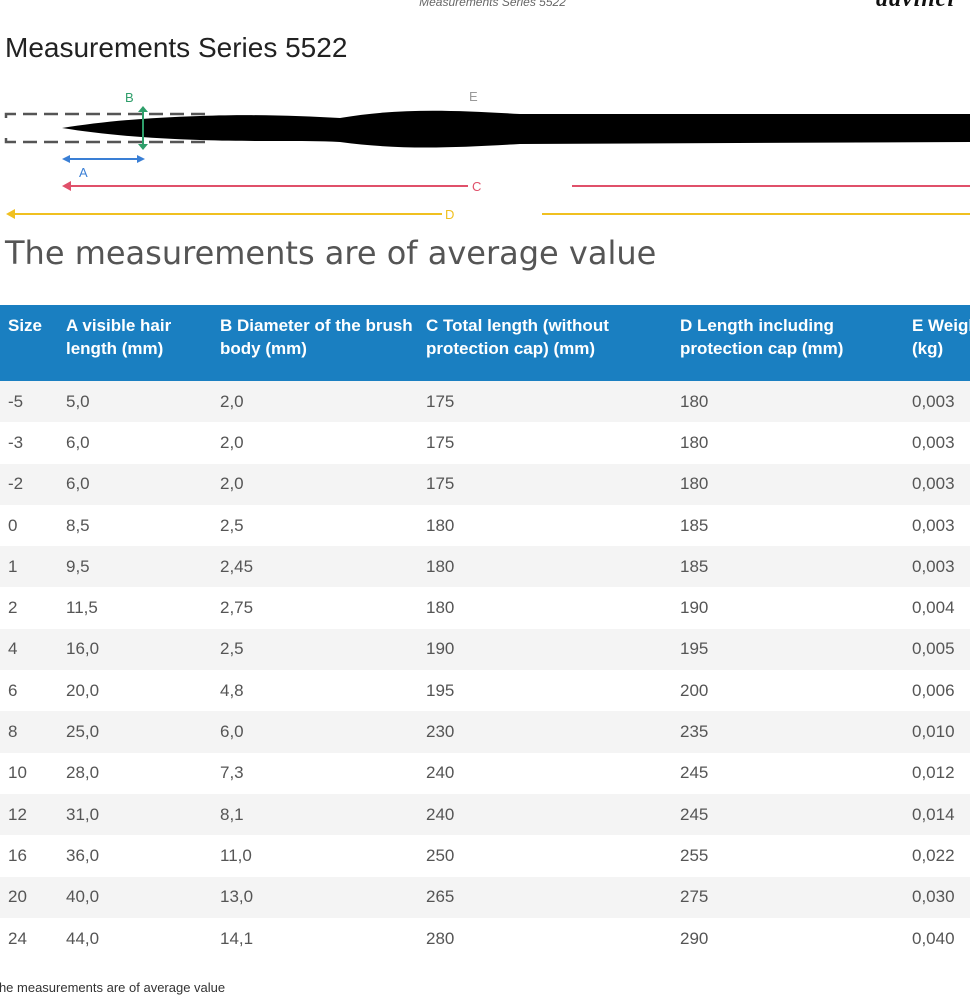 This screenshot has width=970, height=999. I want to click on table-cell: 16,0, so click(143, 649).